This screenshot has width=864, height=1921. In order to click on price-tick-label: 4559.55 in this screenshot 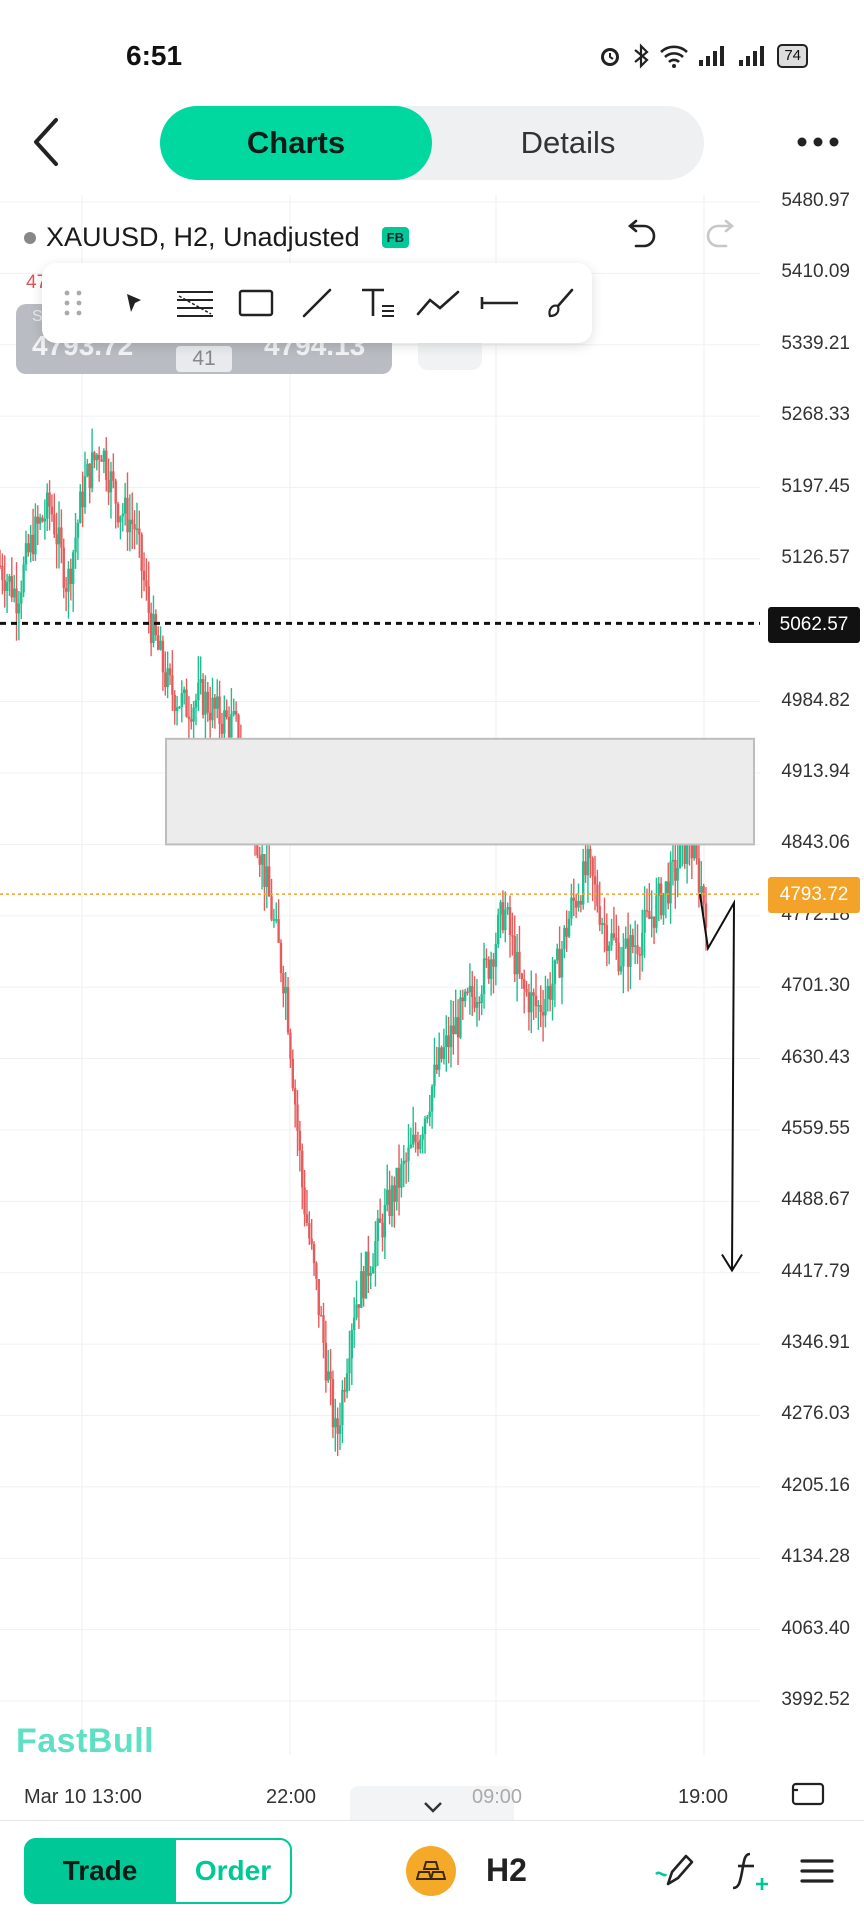, I will do `click(815, 1128)`.